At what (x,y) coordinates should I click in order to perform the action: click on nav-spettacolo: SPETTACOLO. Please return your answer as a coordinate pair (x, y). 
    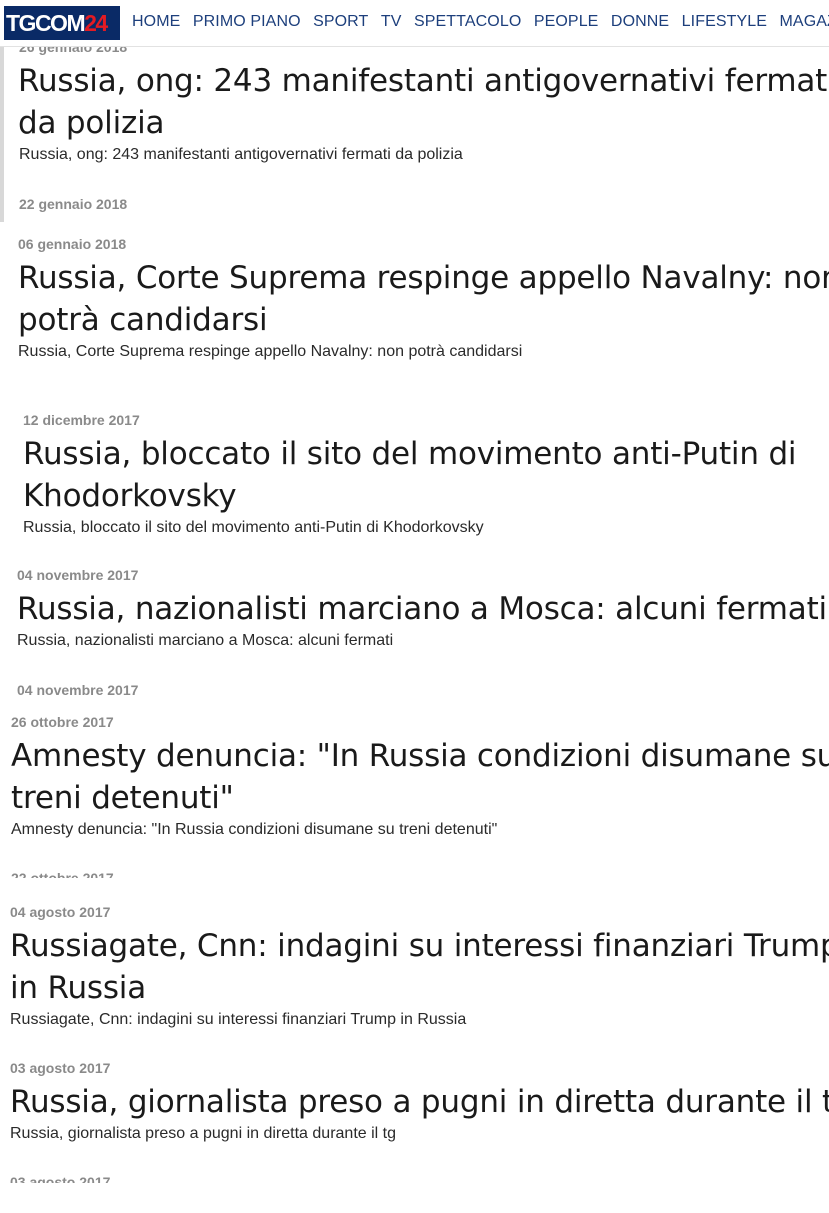
    Looking at the image, I should click on (467, 21).